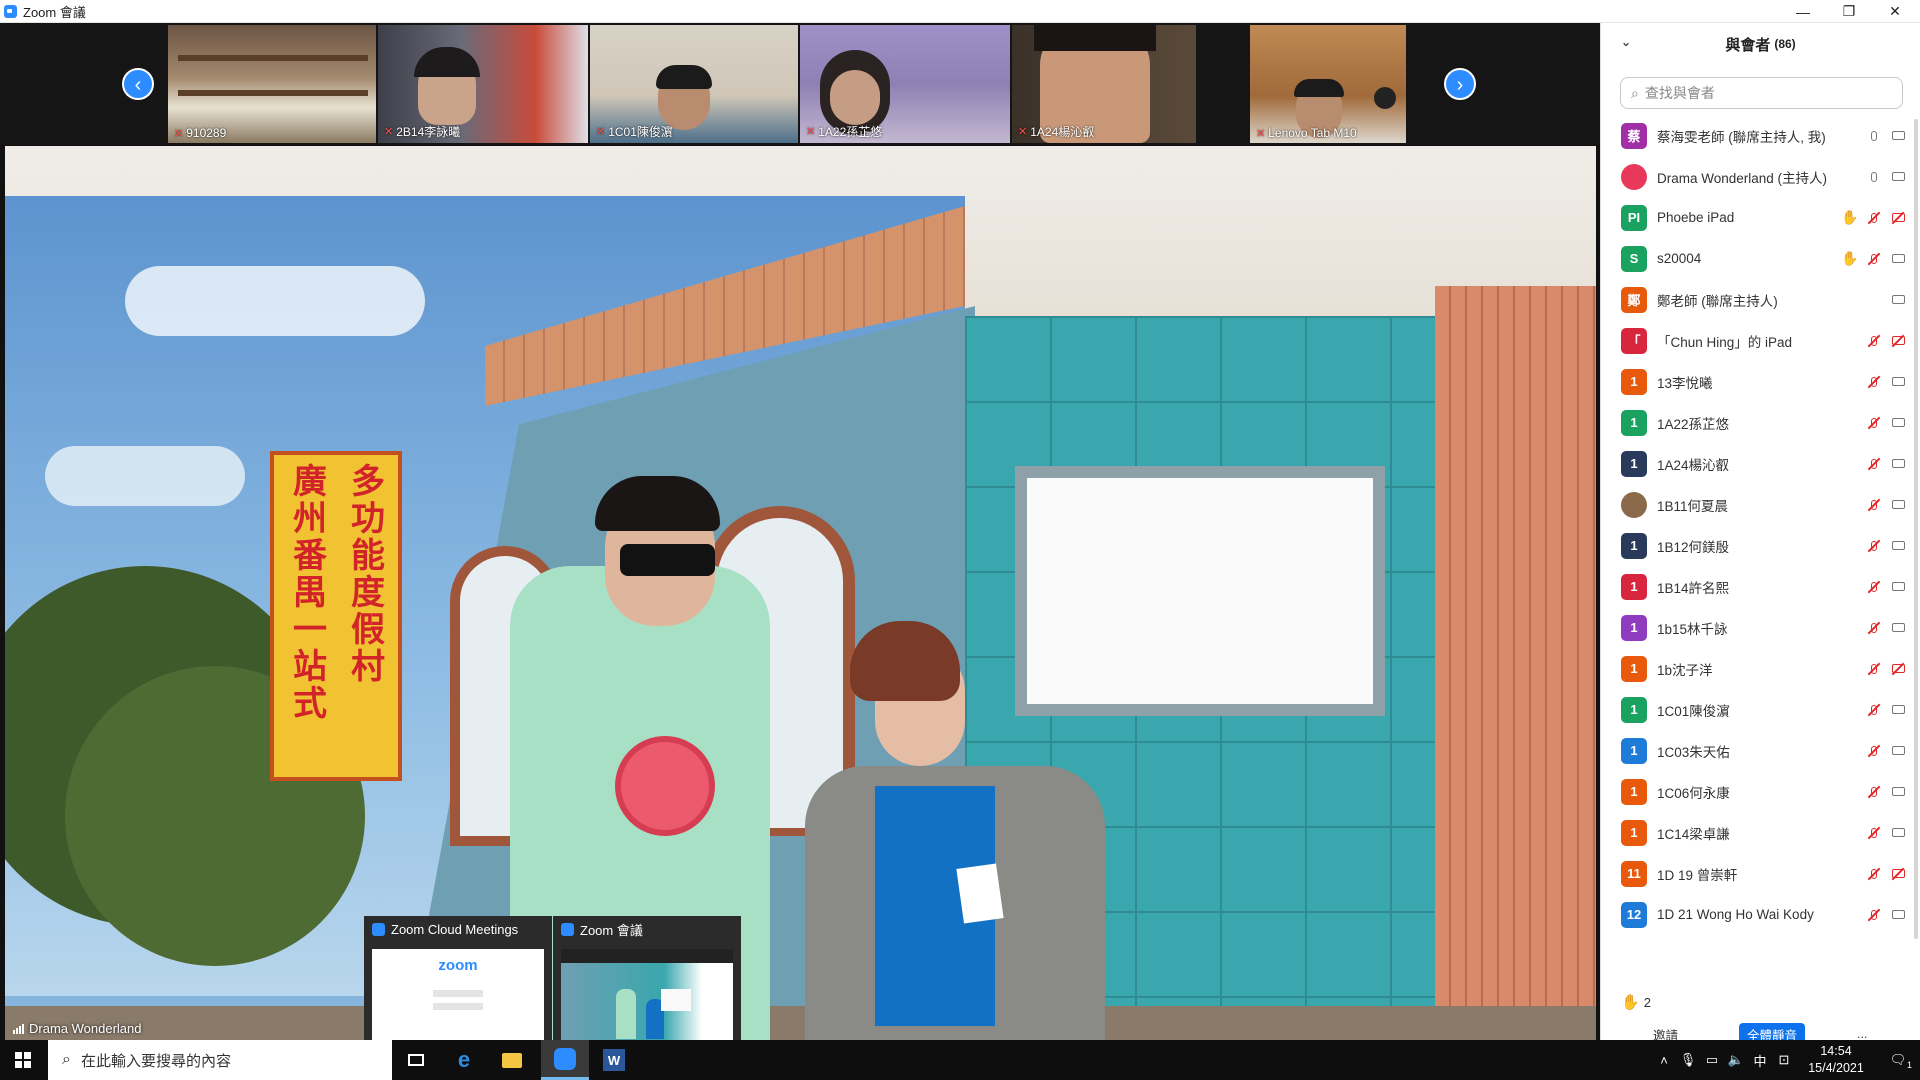 The image size is (1920, 1080). I want to click on participant-row: 1 1A22孫芷悠, so click(1757, 422).